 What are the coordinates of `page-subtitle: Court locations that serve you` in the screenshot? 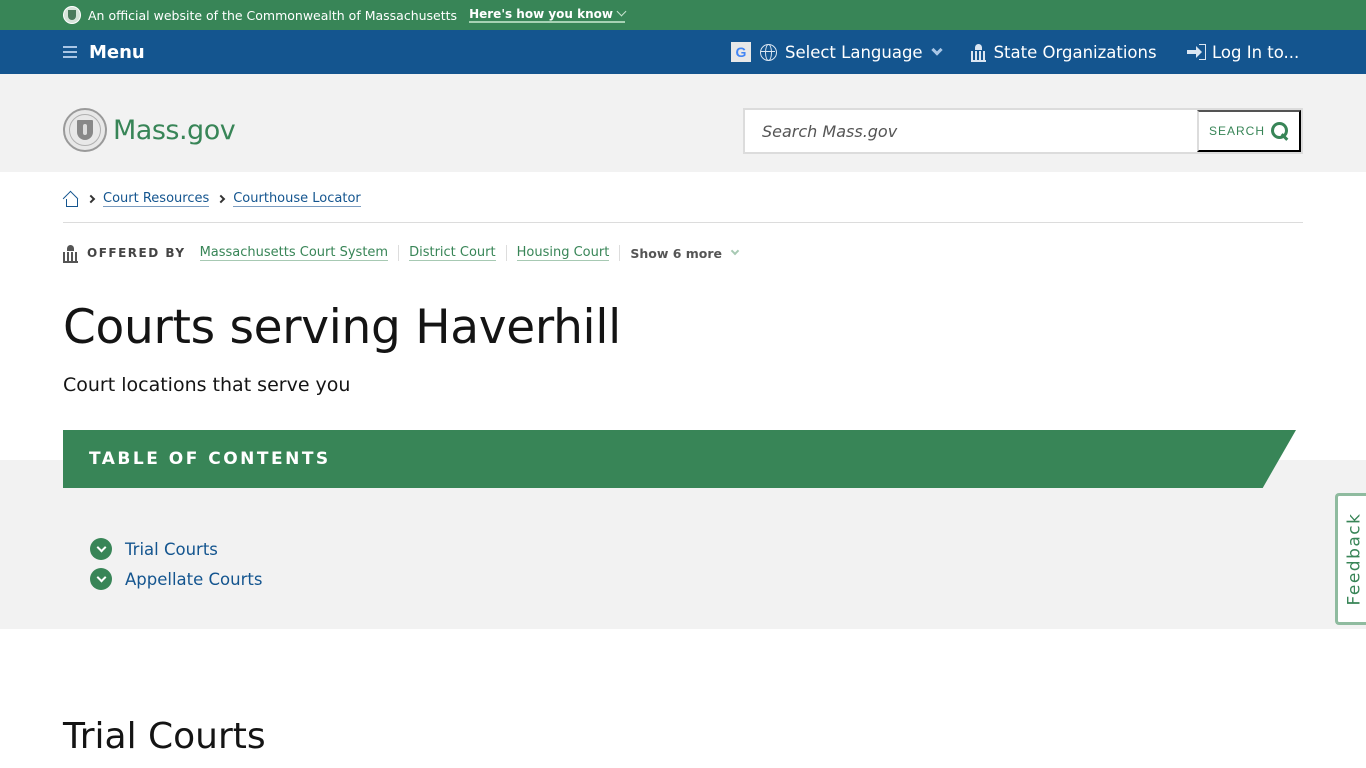 It's located at (207, 385).